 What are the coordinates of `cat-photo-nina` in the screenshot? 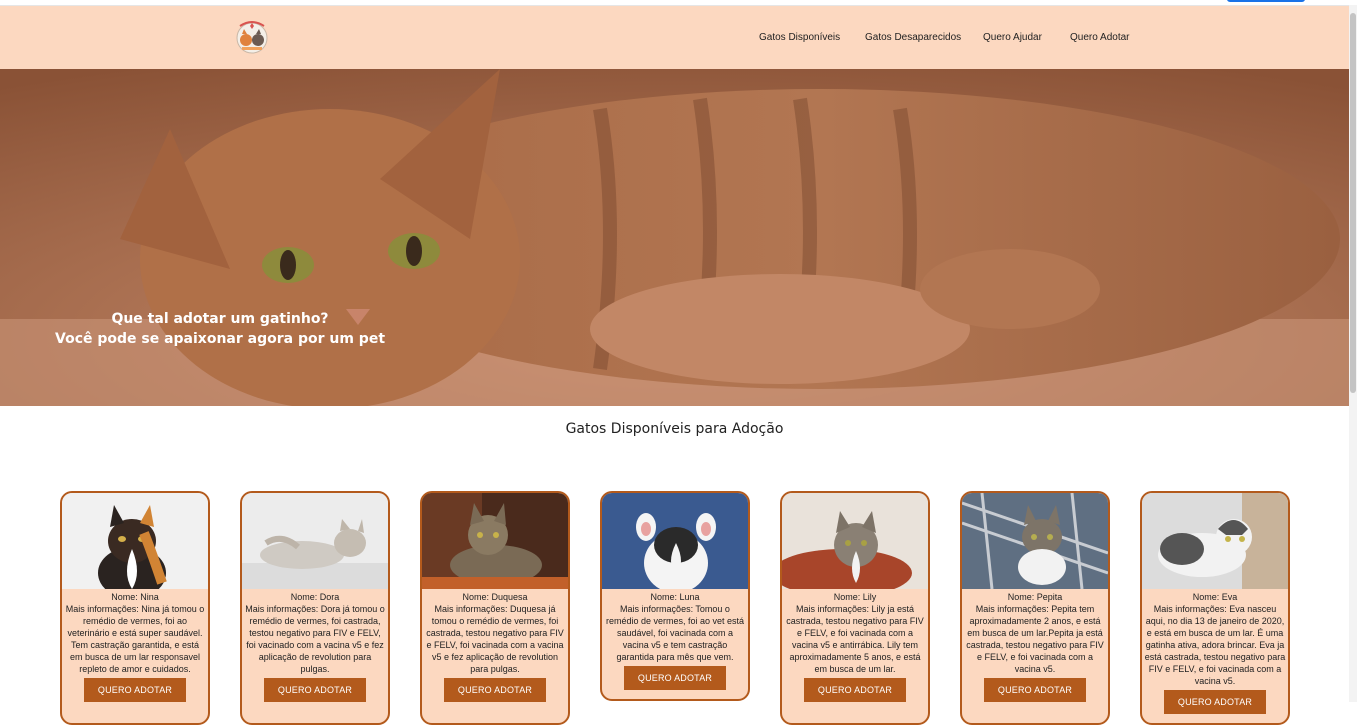 It's located at (135, 541).